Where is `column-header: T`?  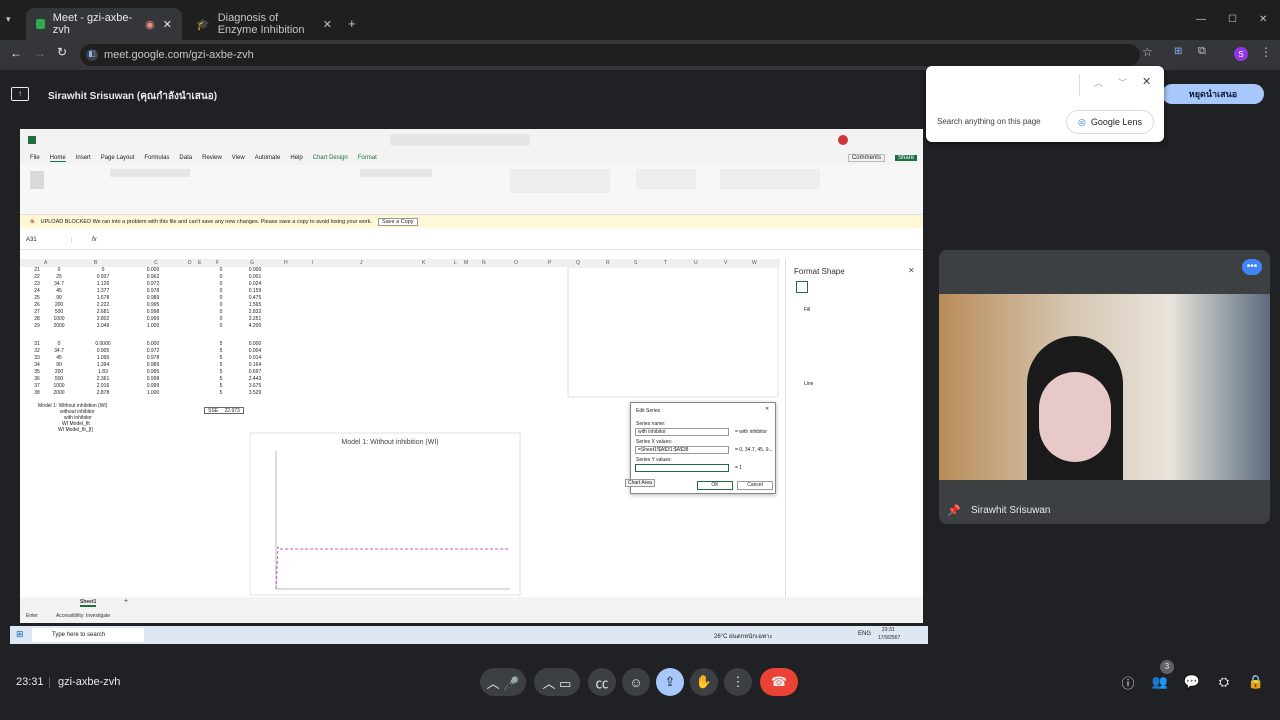 column-header: T is located at coordinates (665, 263).